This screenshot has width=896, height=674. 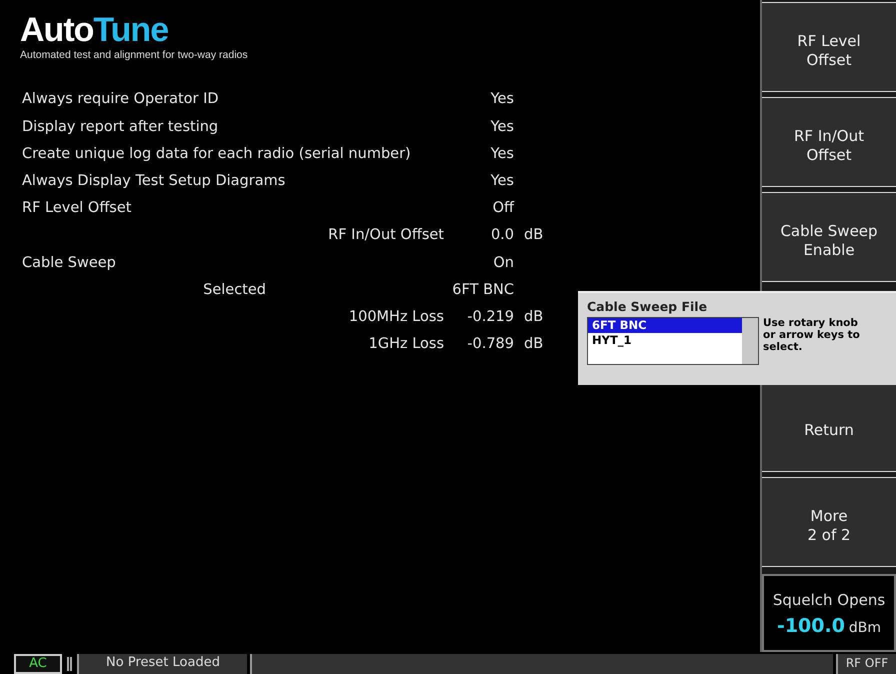 I want to click on logo-text: Tune, so click(x=130, y=30).